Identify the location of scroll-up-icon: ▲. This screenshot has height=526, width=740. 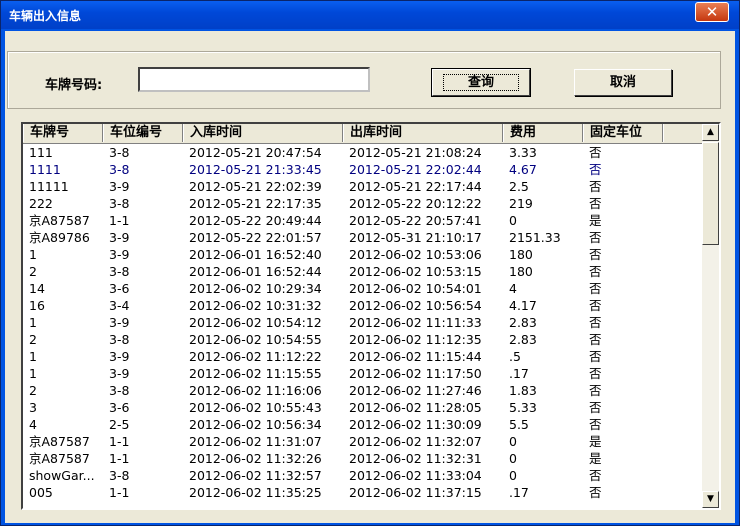
(710, 132).